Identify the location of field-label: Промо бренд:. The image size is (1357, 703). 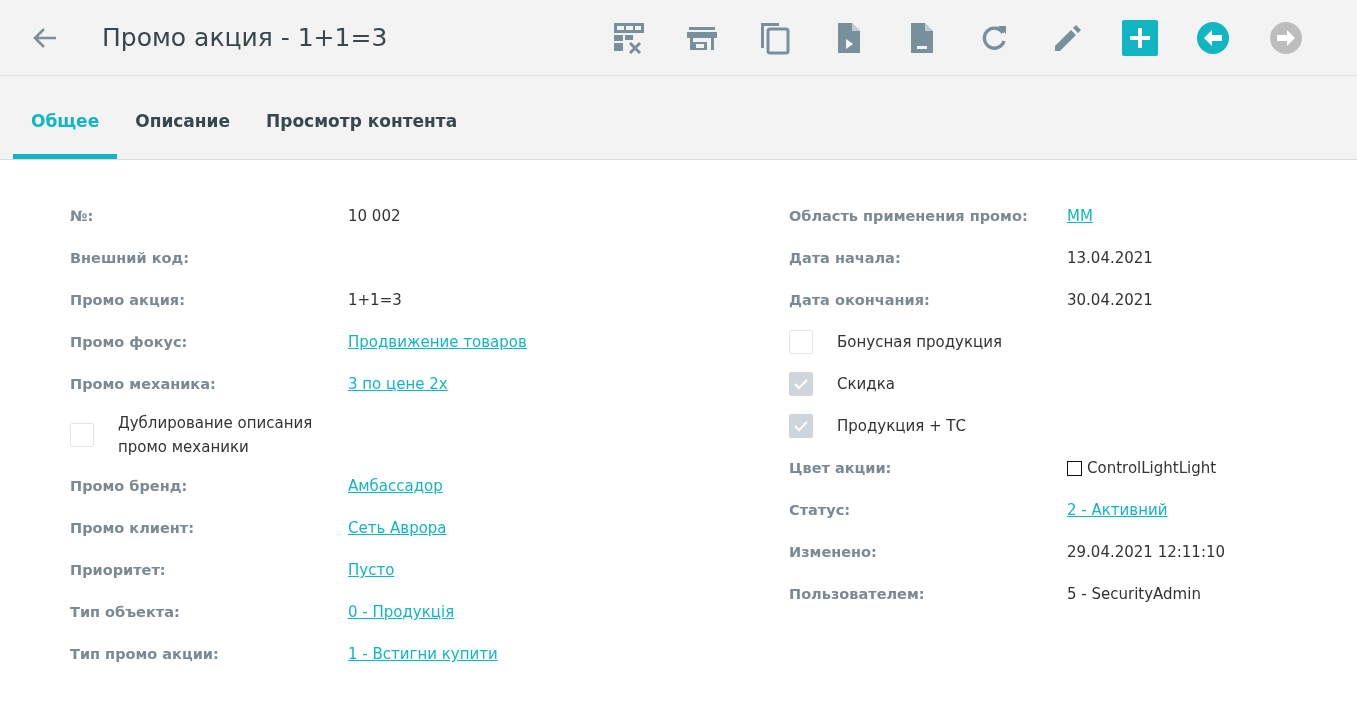
(129, 486).